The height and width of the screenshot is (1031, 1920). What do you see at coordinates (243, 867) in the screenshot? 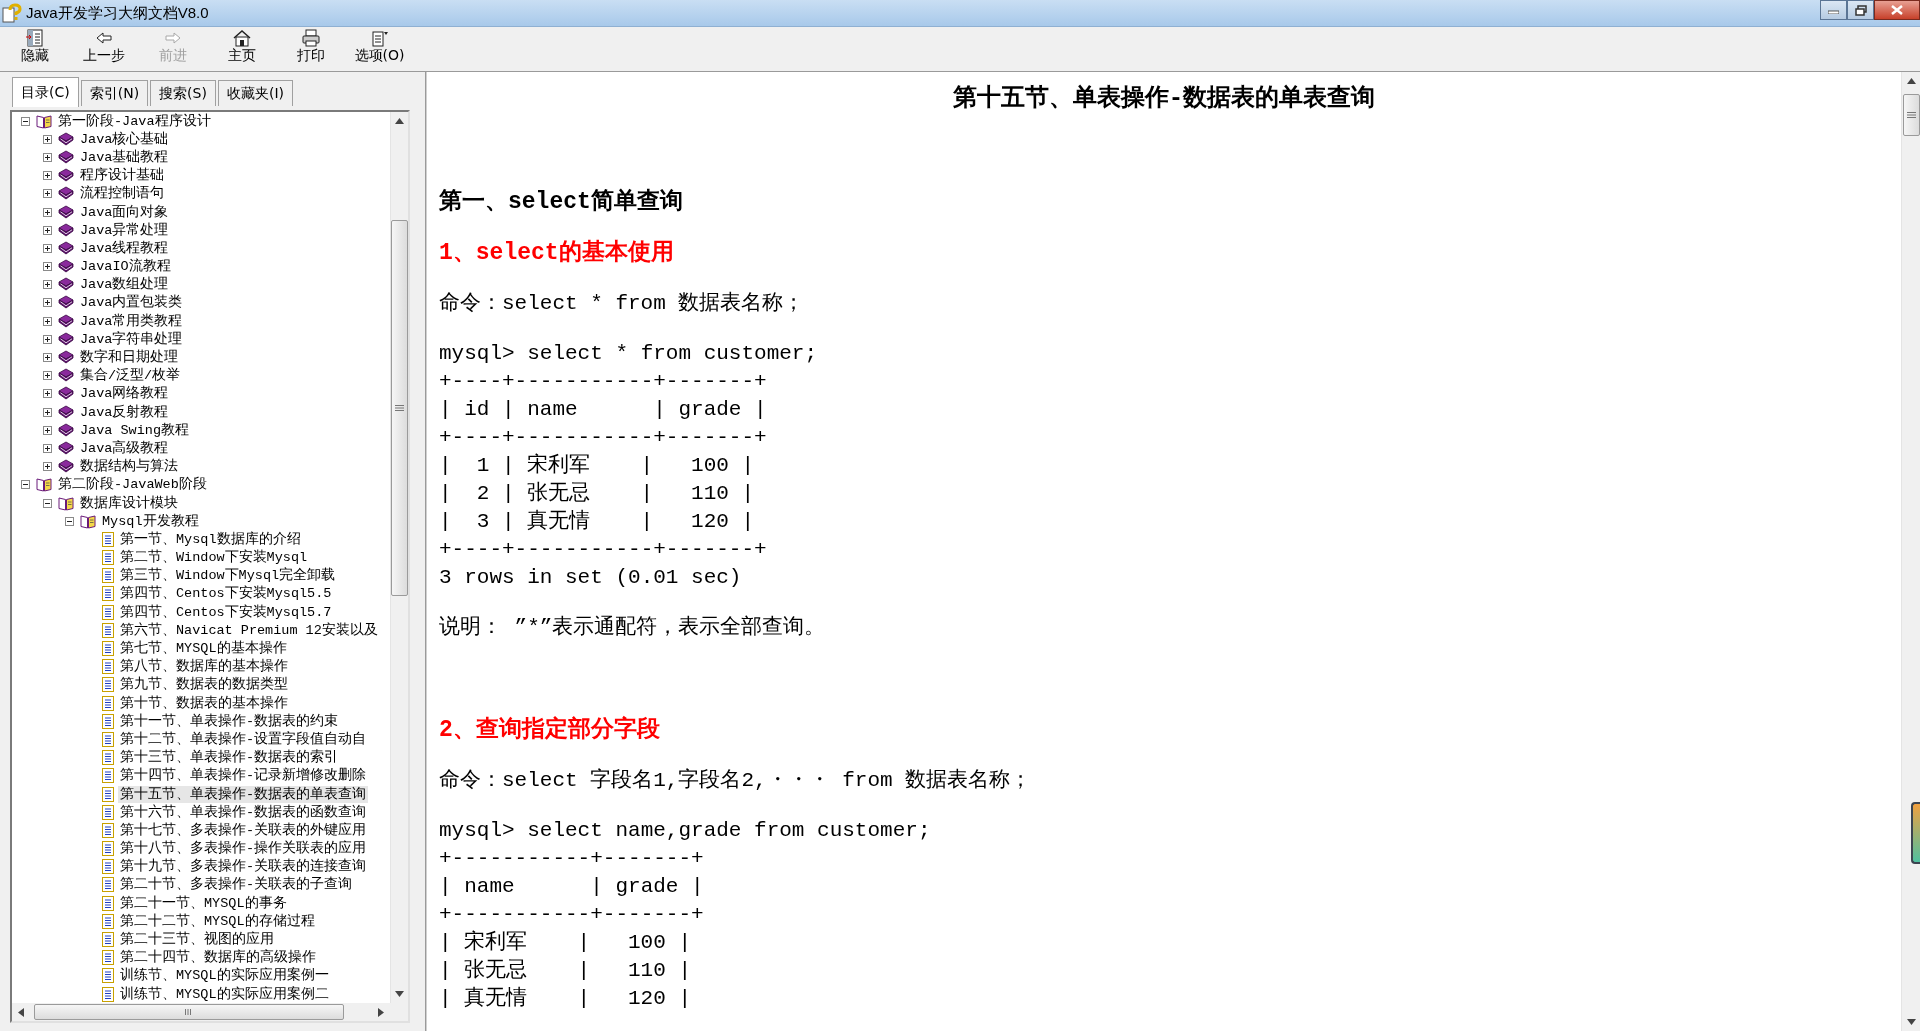
I see `tree-item: 第十九节、多表操作-关联表的连接查询` at bounding box center [243, 867].